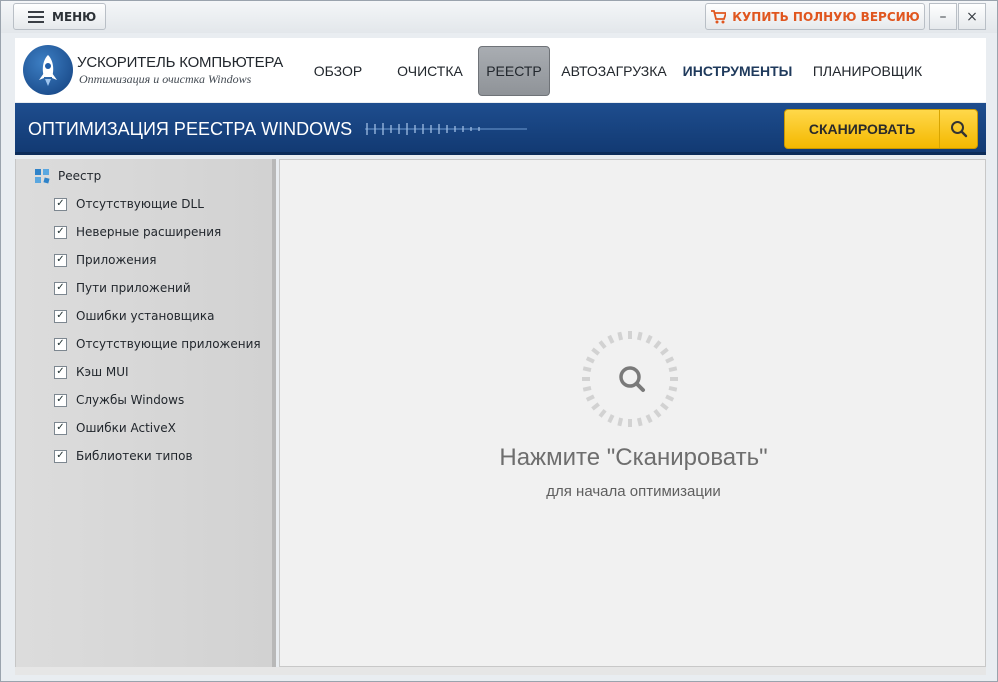 The image size is (998, 682). Describe the element at coordinates (80, 176) in the screenshot. I see `registry-tree-label: Реестр` at that location.